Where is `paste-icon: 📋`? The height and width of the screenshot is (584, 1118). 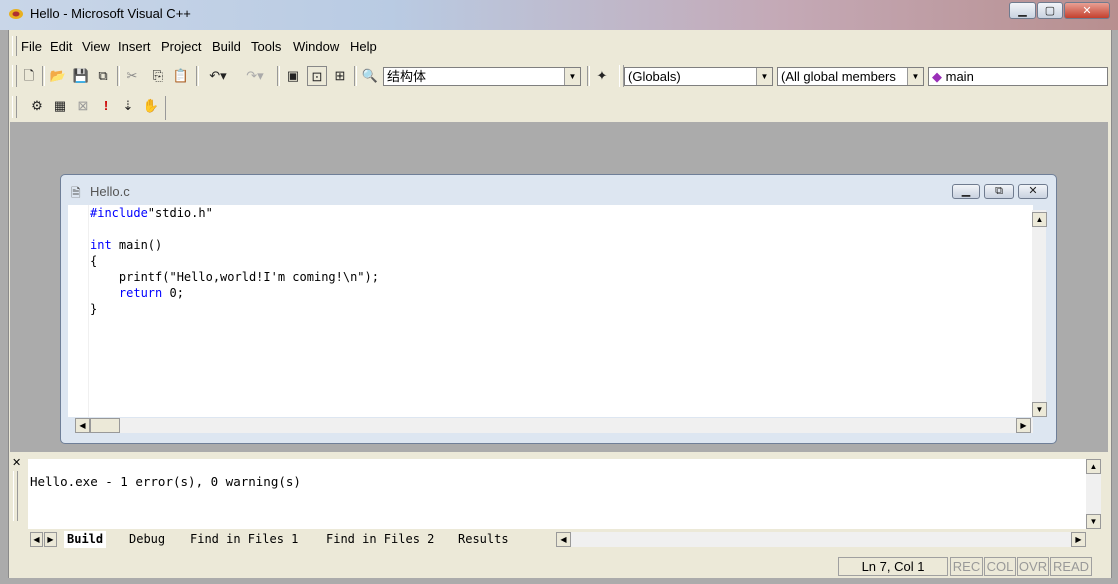 paste-icon: 📋 is located at coordinates (181, 75).